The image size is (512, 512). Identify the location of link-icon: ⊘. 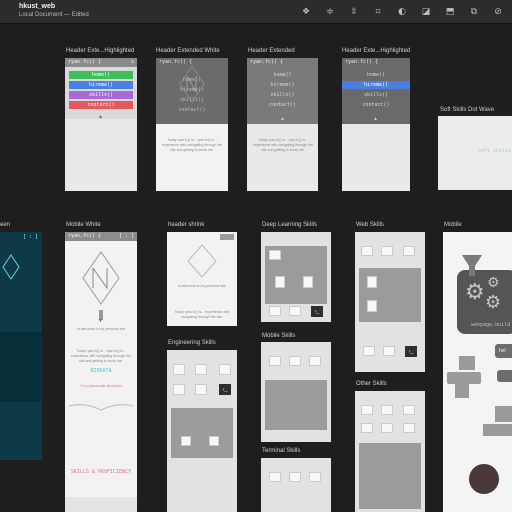
(498, 12).